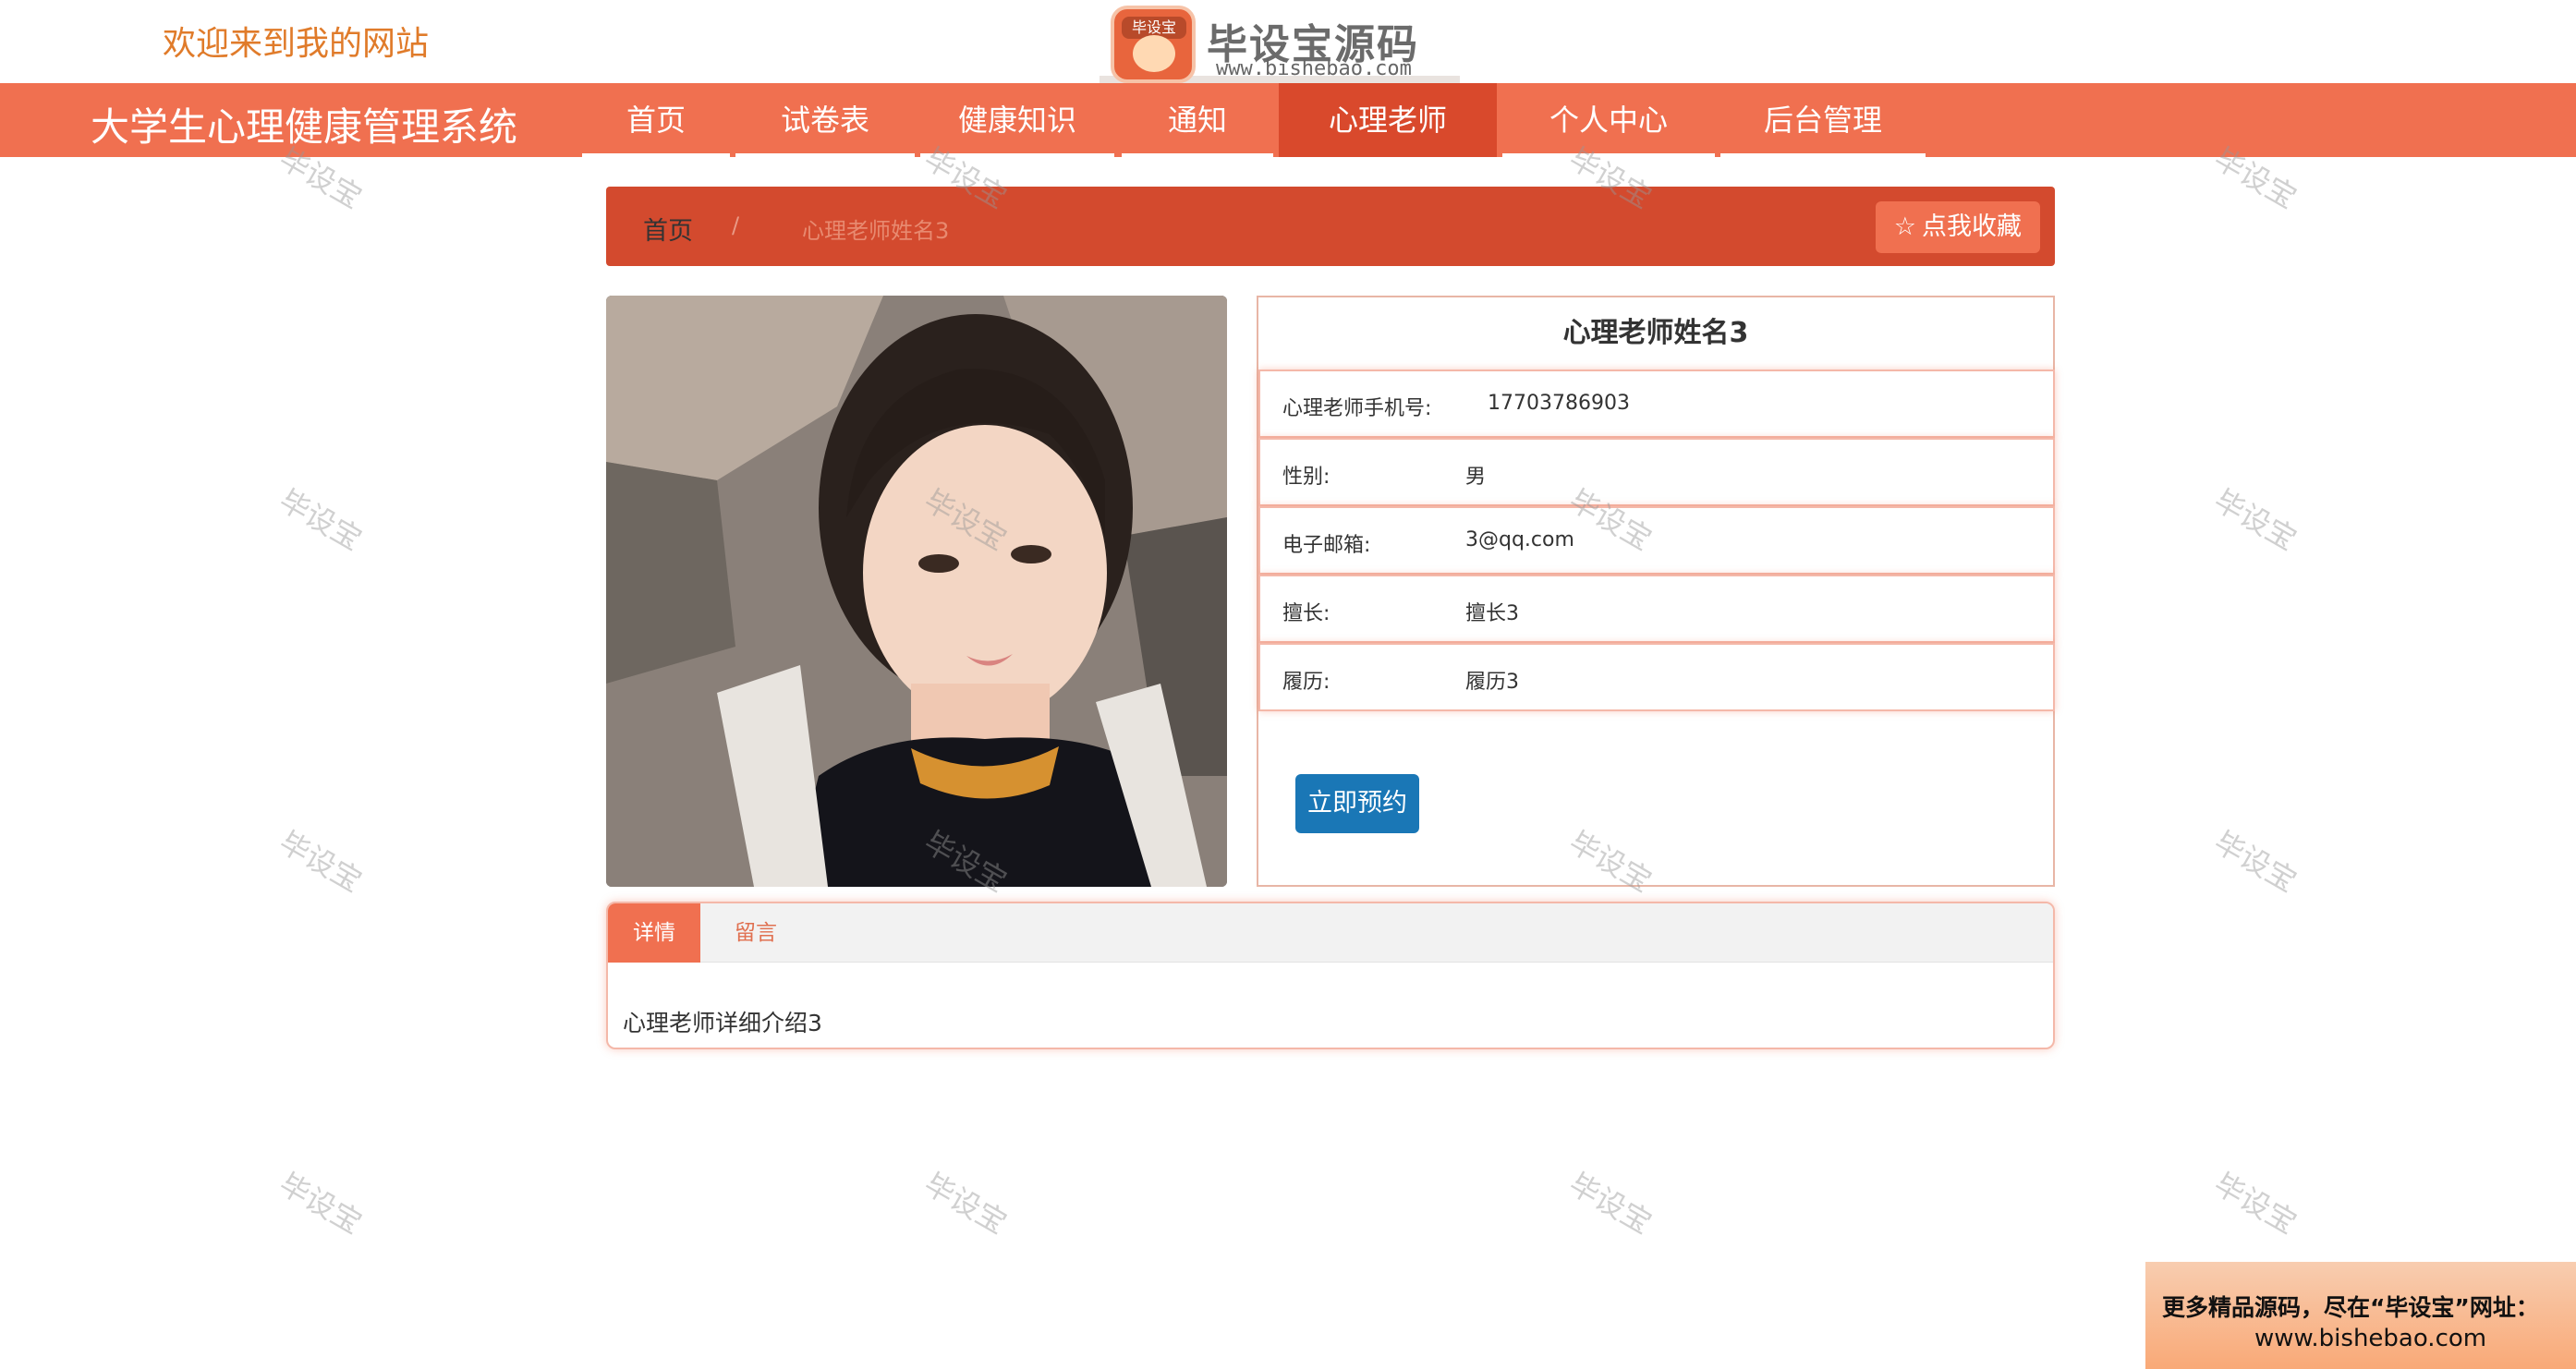 Image resolution: width=2576 pixels, height=1369 pixels. I want to click on info-row-resume: 履历: 履历3, so click(1656, 677).